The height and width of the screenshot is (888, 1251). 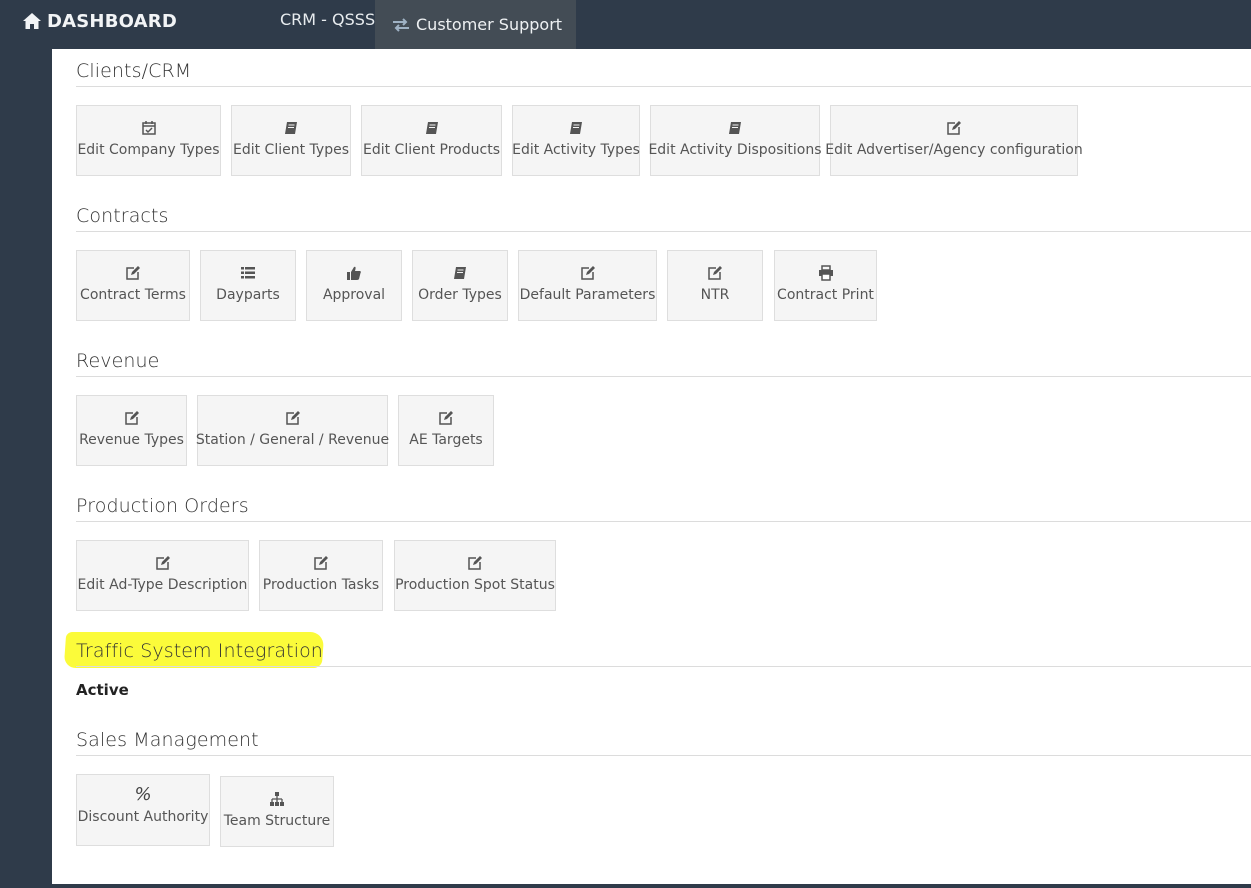 I want to click on tile-contract-terms: Contract Terms, so click(x=133, y=285).